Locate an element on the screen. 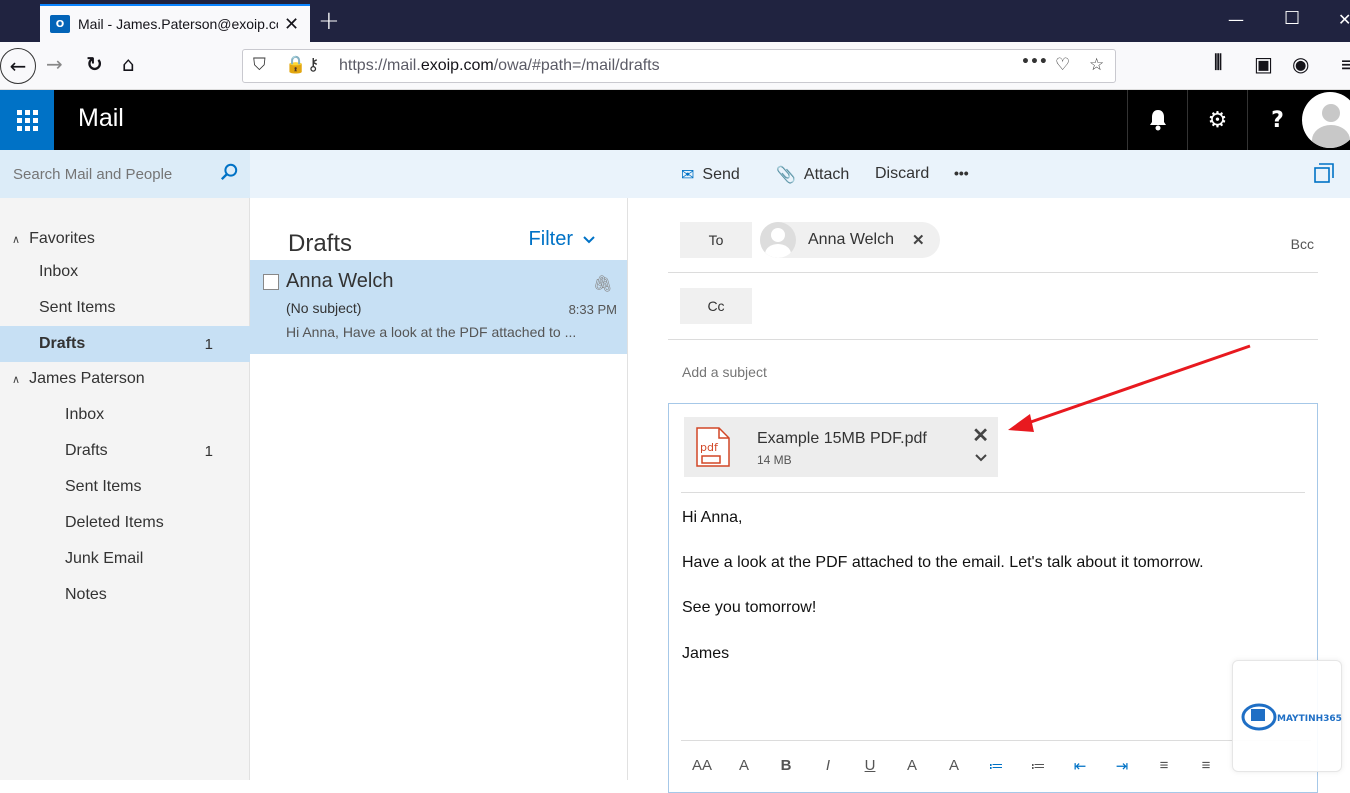  folder-label: Deleted Items is located at coordinates (114, 522).